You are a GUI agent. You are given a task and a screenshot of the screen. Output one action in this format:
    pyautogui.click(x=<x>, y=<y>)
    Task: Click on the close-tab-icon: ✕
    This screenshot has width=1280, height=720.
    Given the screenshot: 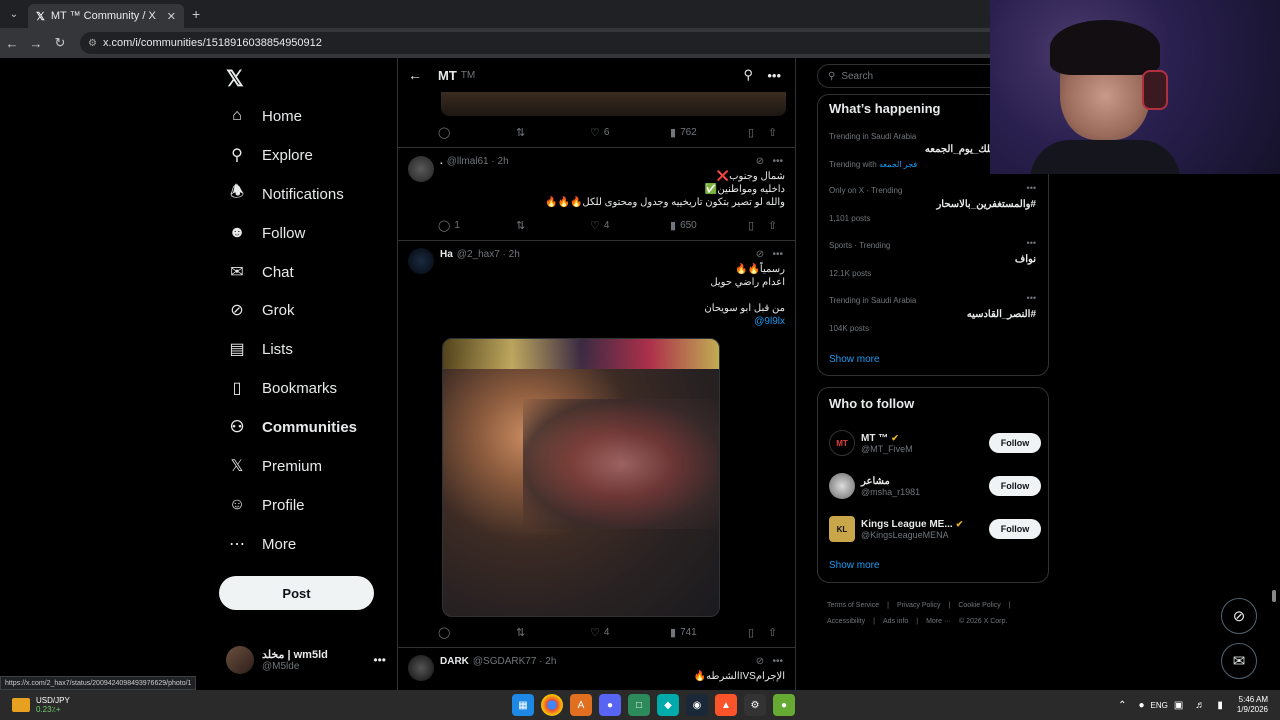 What is the action you would take?
    pyautogui.click(x=171, y=16)
    